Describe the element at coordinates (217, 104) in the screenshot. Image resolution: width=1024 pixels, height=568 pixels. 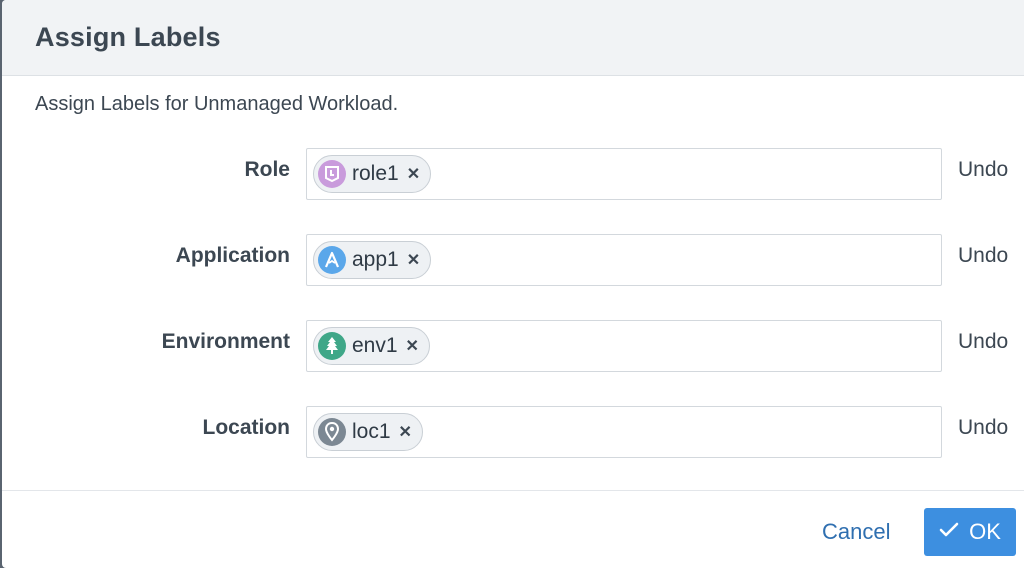
I see `dialog-subtitle: Assign Labels for Unmanaged Workload.` at that location.